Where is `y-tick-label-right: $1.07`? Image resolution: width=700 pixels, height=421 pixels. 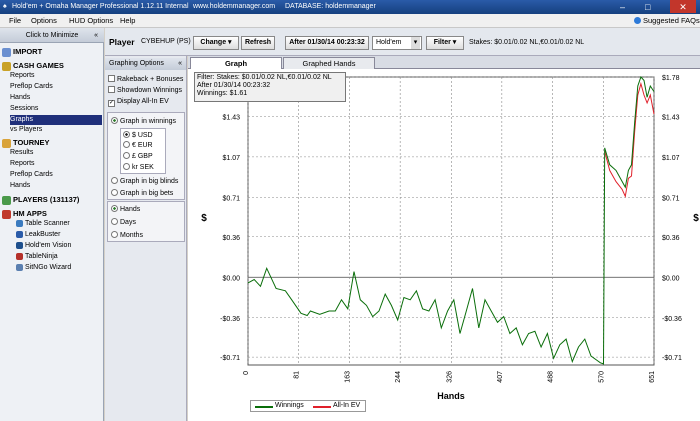
y-tick-label-right: $1.07 is located at coordinates (671, 158).